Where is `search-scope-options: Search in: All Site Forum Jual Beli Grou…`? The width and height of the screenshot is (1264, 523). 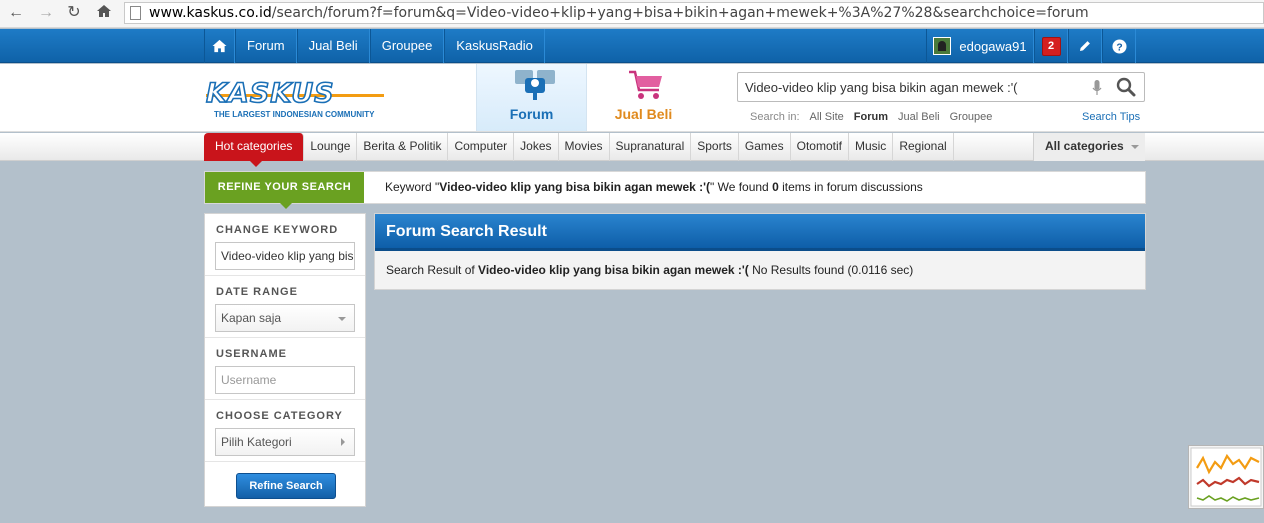 search-scope-options: Search in: All Site Forum Jual Beli Grou… is located at coordinates (871, 117).